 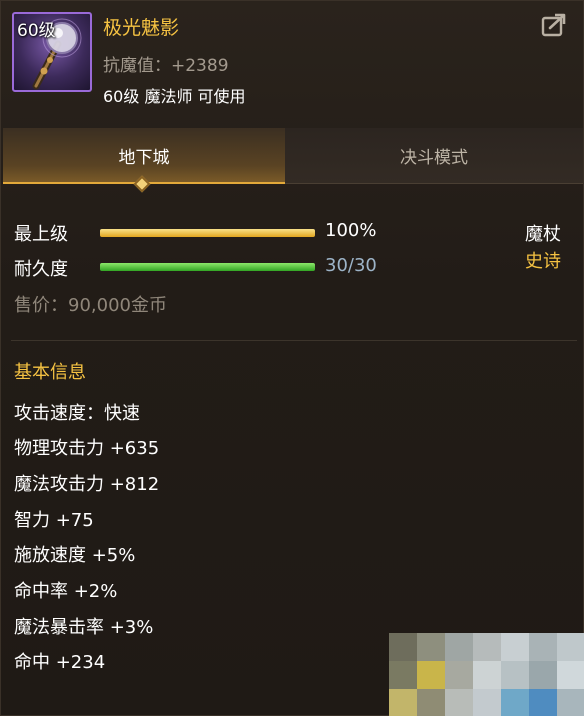 I want to click on stat-line: 命中率 +2%, so click(x=66, y=591).